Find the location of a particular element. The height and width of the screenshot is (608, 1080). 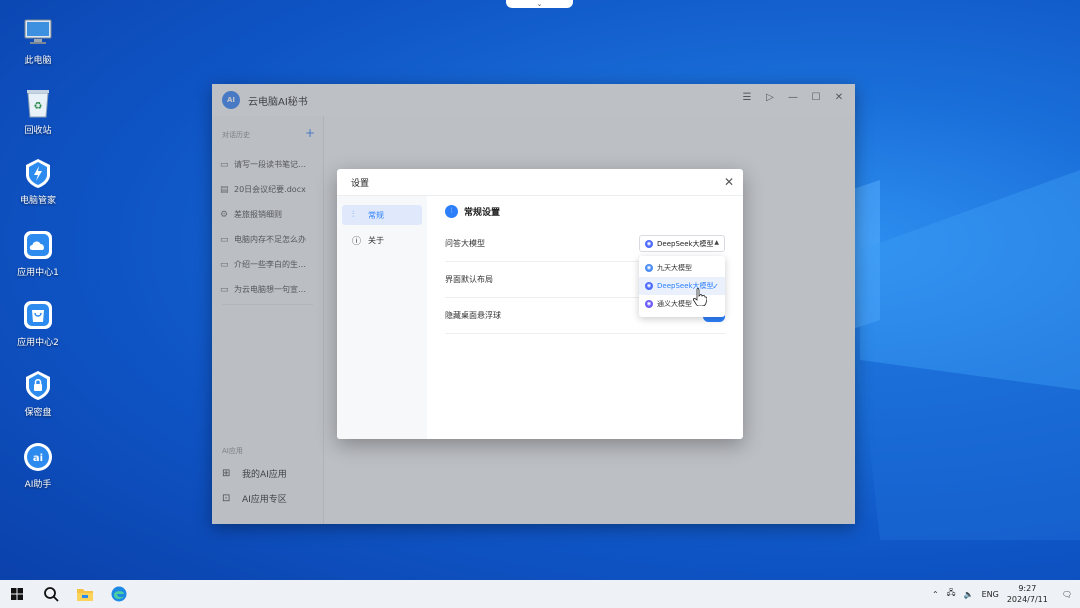

model-option-tongyi: ◉ 通义大模型 is located at coordinates (682, 304).